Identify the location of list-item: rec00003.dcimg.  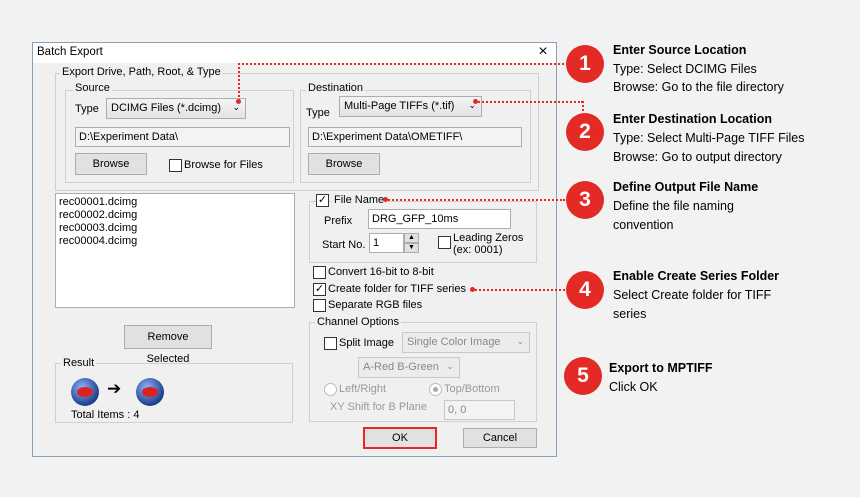
(98, 228).